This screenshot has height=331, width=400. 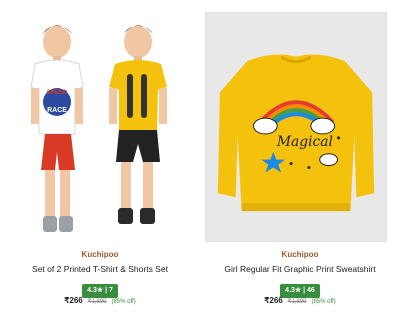 I want to click on model-left: SPEED RACE, so click(x=57, y=128).